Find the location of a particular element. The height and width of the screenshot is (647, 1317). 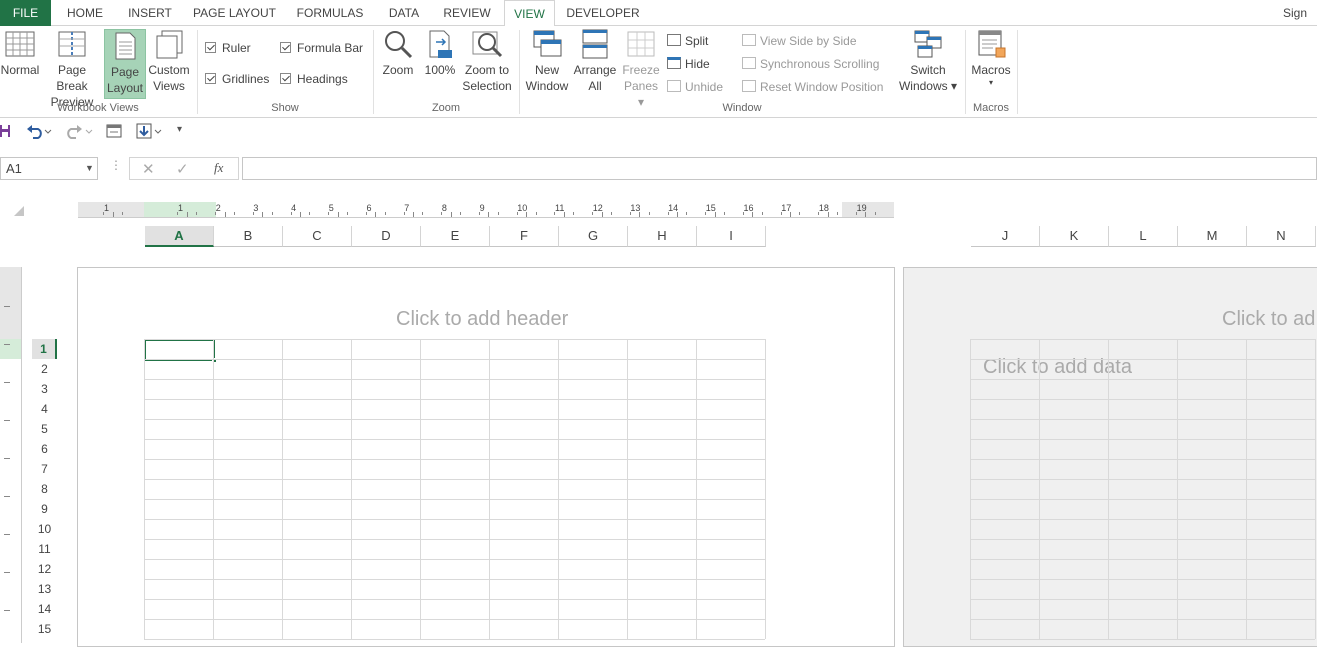

zoom-100-button: 100% is located at coordinates (440, 53).